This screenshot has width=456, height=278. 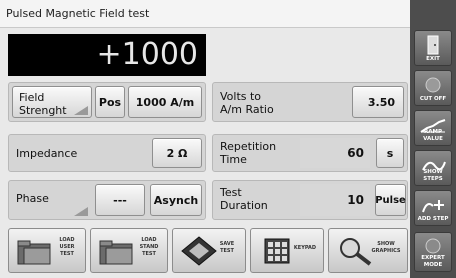 I want to click on cut-off-button: CUT OFF, so click(x=433, y=88).